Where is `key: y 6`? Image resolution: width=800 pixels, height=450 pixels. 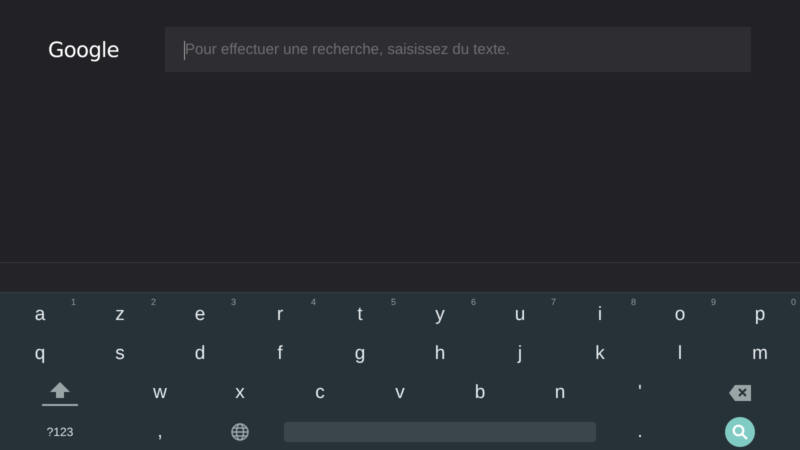
key: y 6 is located at coordinates (440, 315).